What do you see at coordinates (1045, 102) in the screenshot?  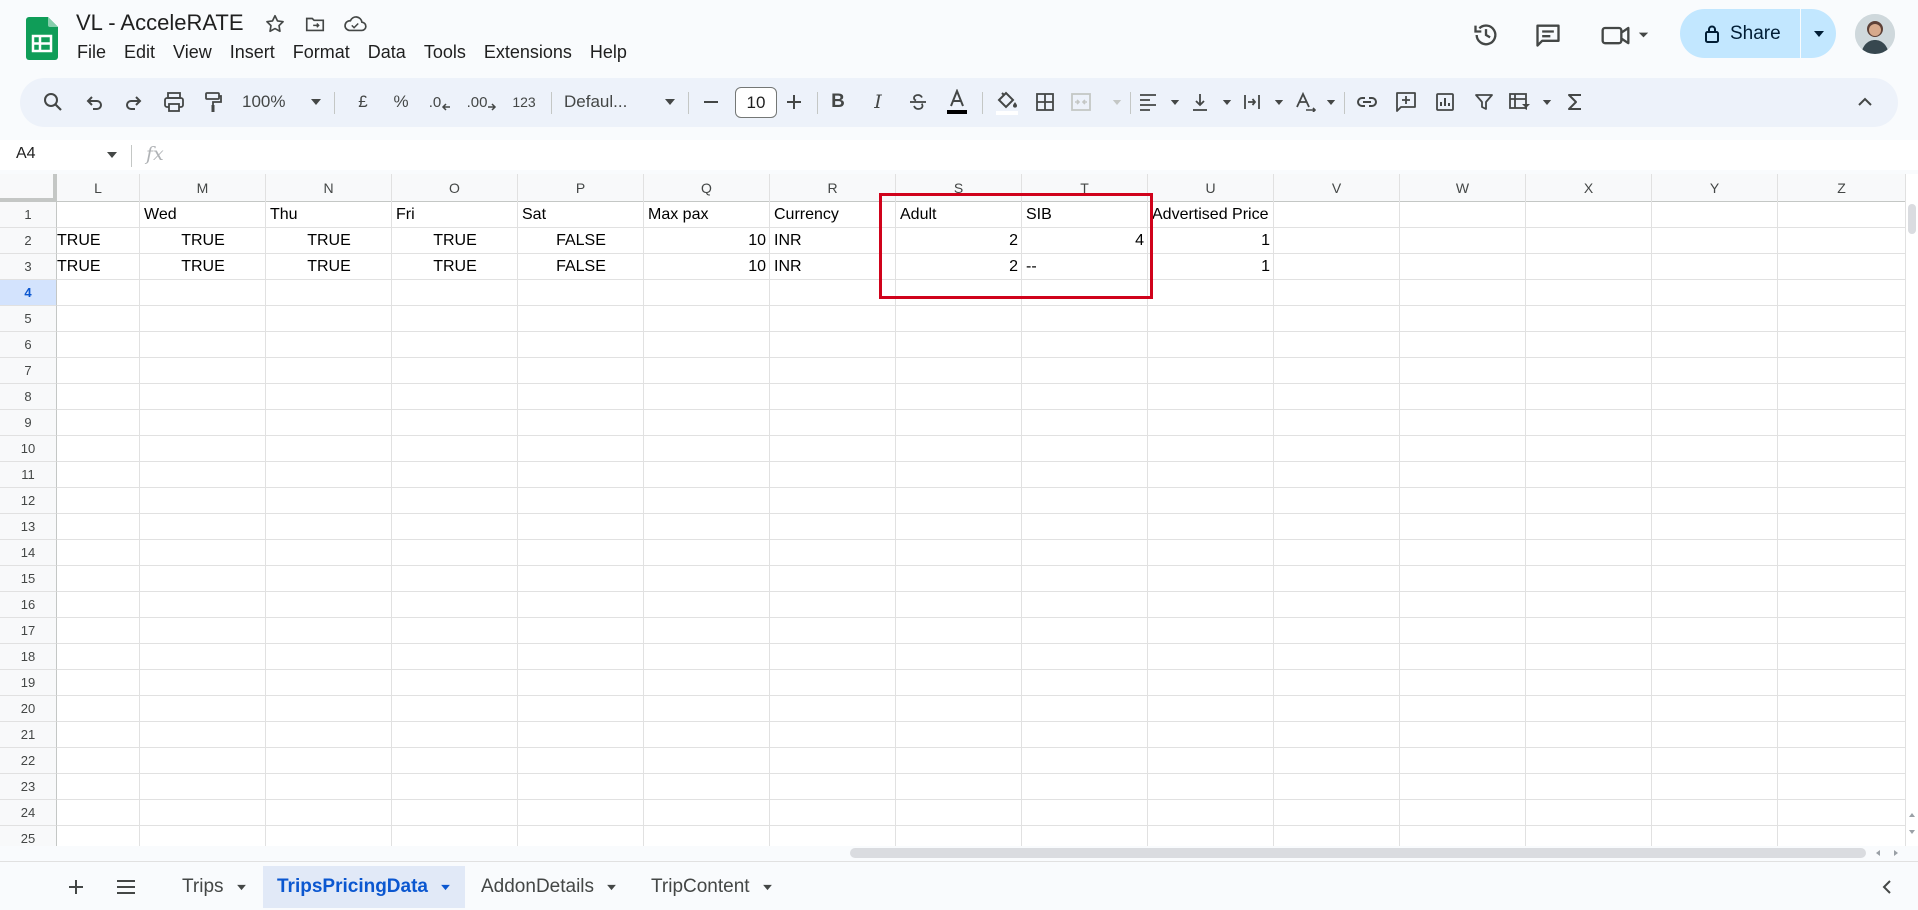 I see `borders-icon` at bounding box center [1045, 102].